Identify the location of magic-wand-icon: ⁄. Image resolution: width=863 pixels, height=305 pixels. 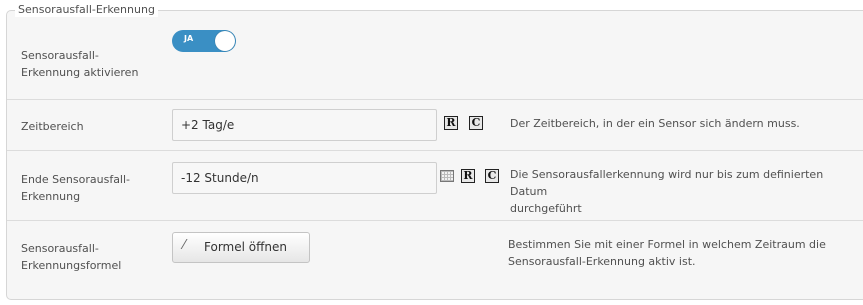
(184, 245).